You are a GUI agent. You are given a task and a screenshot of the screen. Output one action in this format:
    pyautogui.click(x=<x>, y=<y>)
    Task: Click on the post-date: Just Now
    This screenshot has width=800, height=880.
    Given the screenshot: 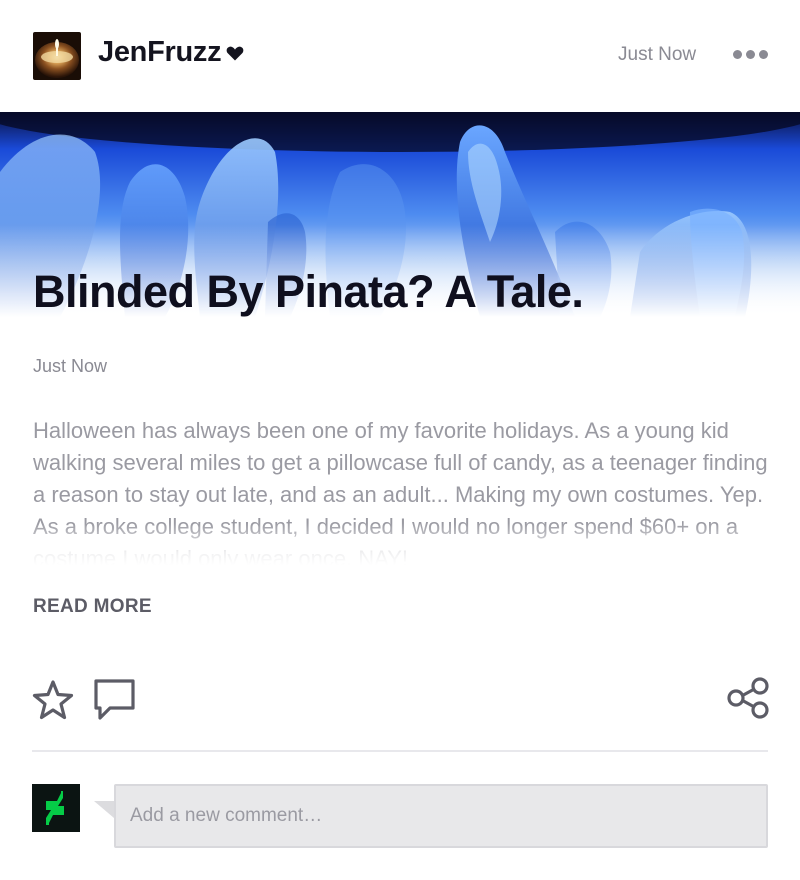 What is the action you would take?
    pyautogui.click(x=70, y=366)
    